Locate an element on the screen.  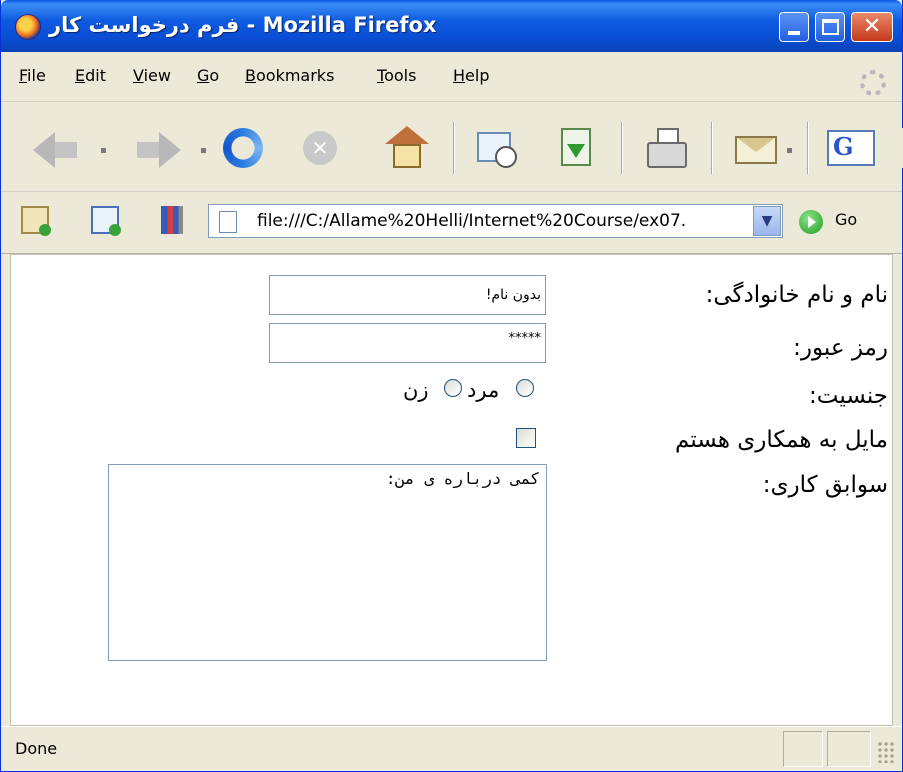
menu-tools: Tools is located at coordinates (396, 75).